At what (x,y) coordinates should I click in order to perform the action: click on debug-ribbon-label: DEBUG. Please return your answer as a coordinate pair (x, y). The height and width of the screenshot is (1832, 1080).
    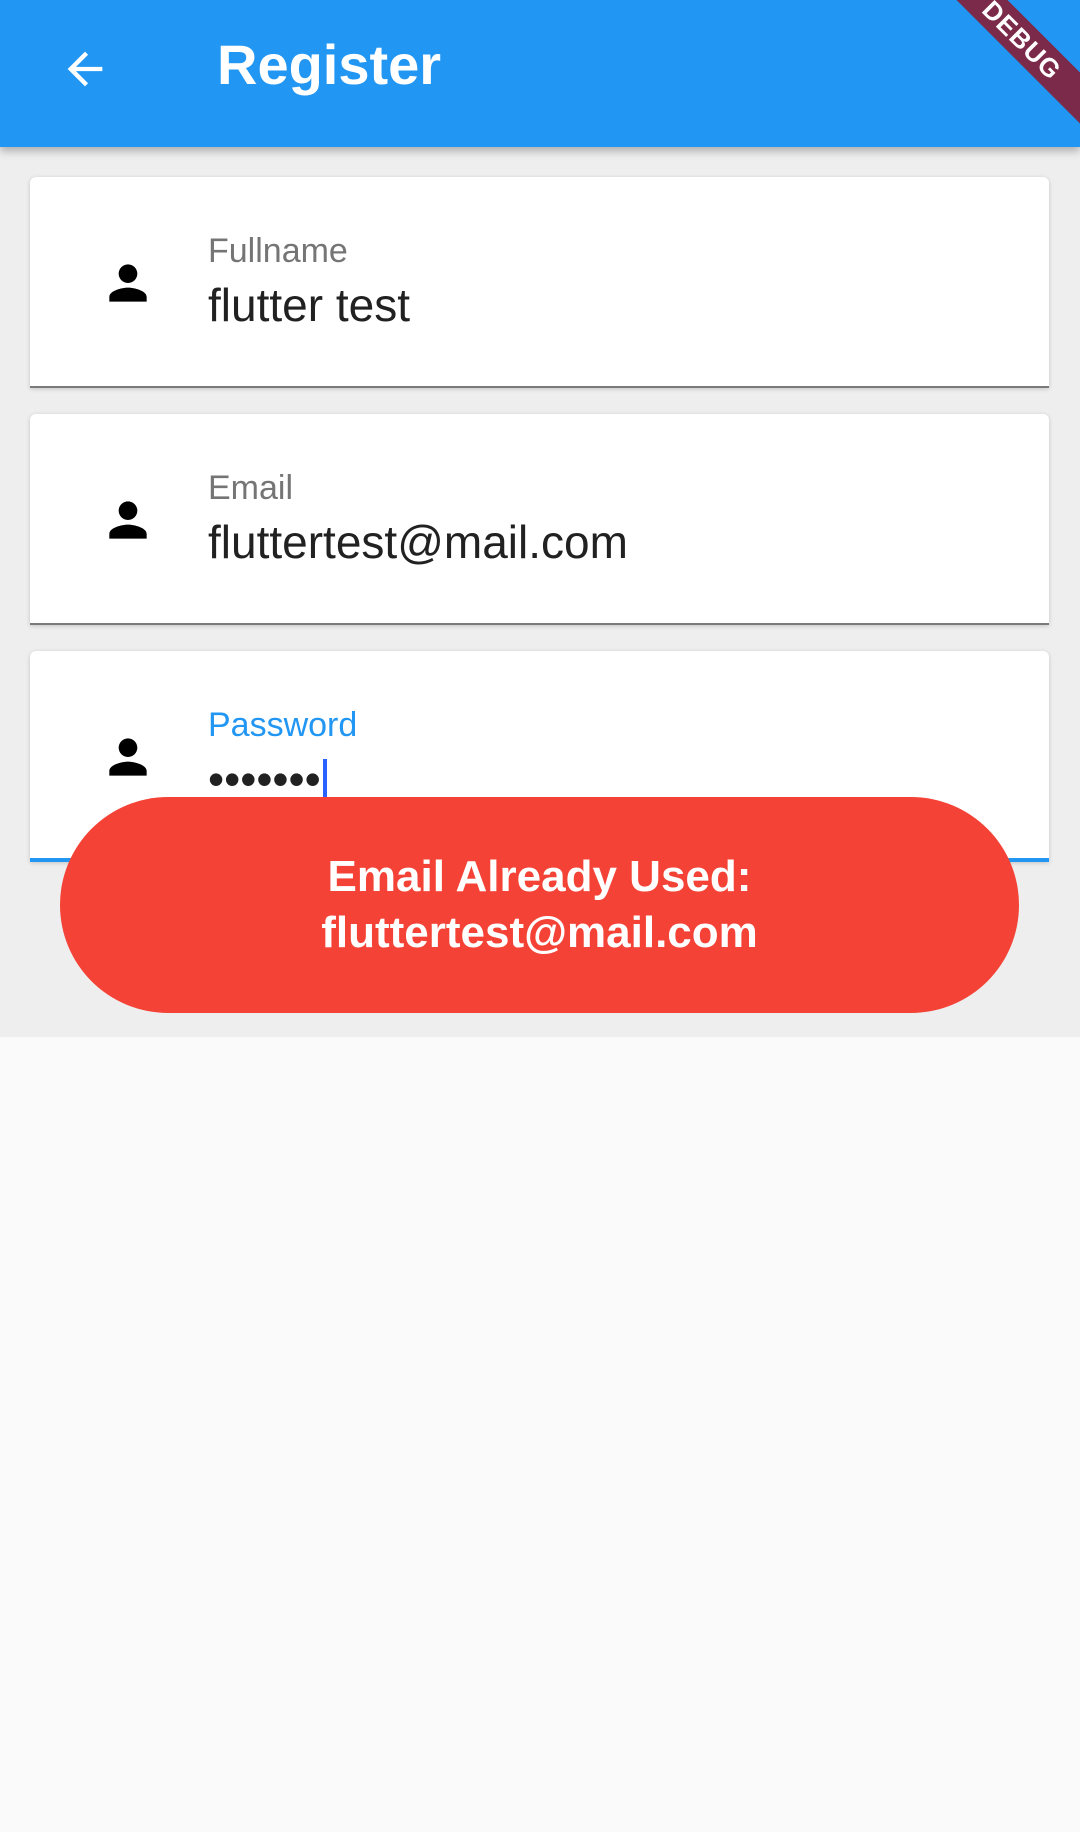
    Looking at the image, I should click on (1010, 69).